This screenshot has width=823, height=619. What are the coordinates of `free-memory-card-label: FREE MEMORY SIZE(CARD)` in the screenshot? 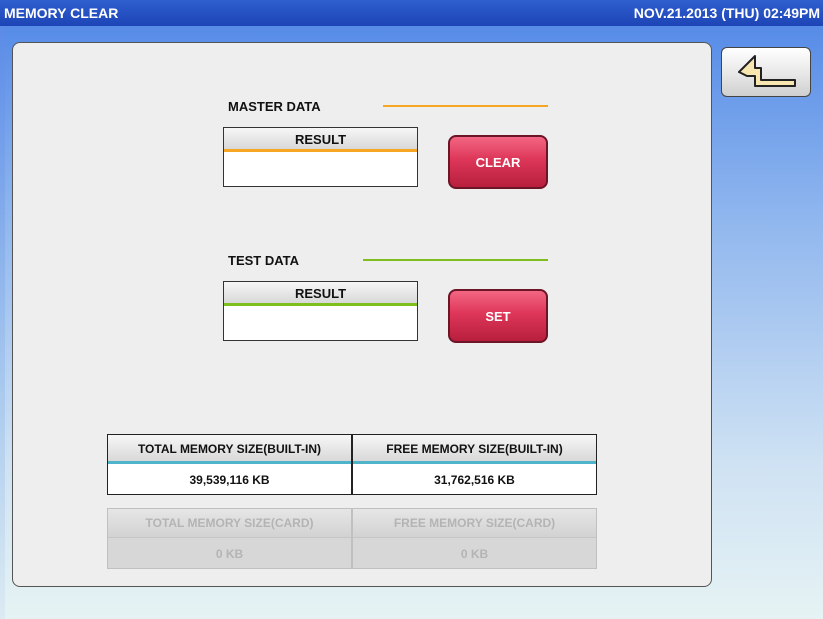 It's located at (474, 523).